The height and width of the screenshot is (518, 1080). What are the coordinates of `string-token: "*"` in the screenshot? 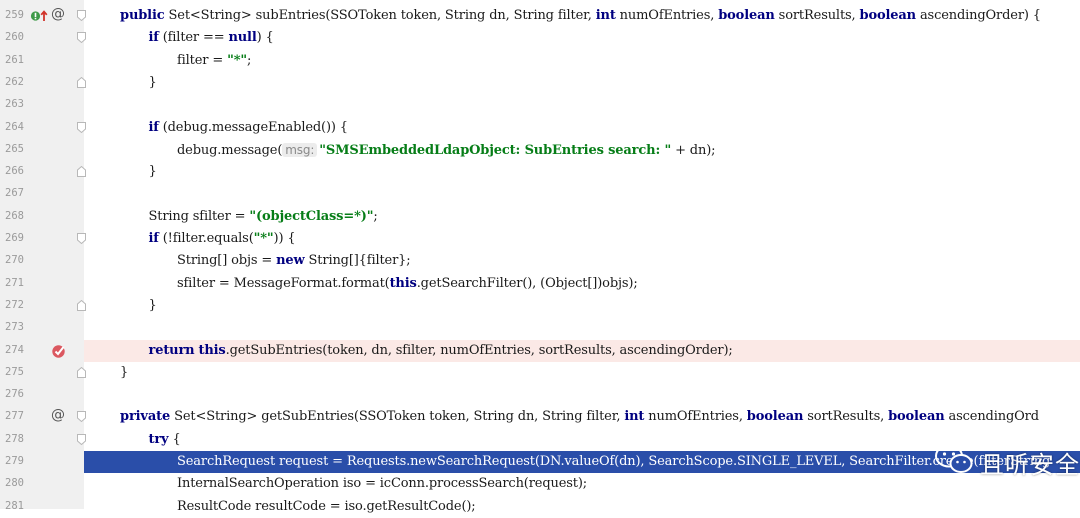 It's located at (263, 238).